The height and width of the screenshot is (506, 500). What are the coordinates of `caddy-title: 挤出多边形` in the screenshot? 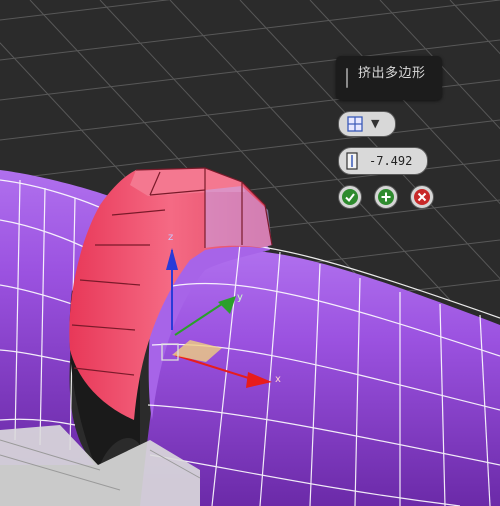 It's located at (392, 73).